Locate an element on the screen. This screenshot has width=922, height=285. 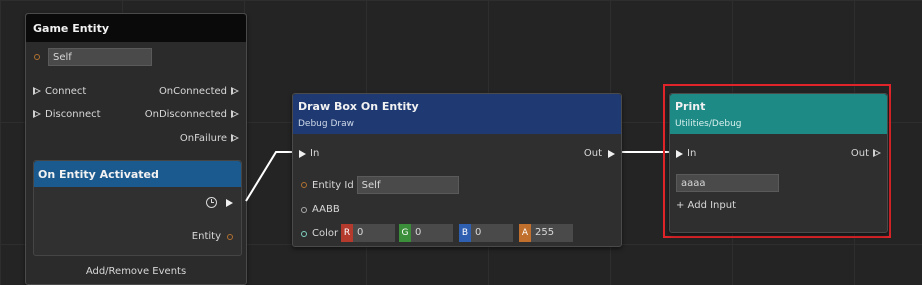
draw-box-out-exec-icon is located at coordinates (611, 153).